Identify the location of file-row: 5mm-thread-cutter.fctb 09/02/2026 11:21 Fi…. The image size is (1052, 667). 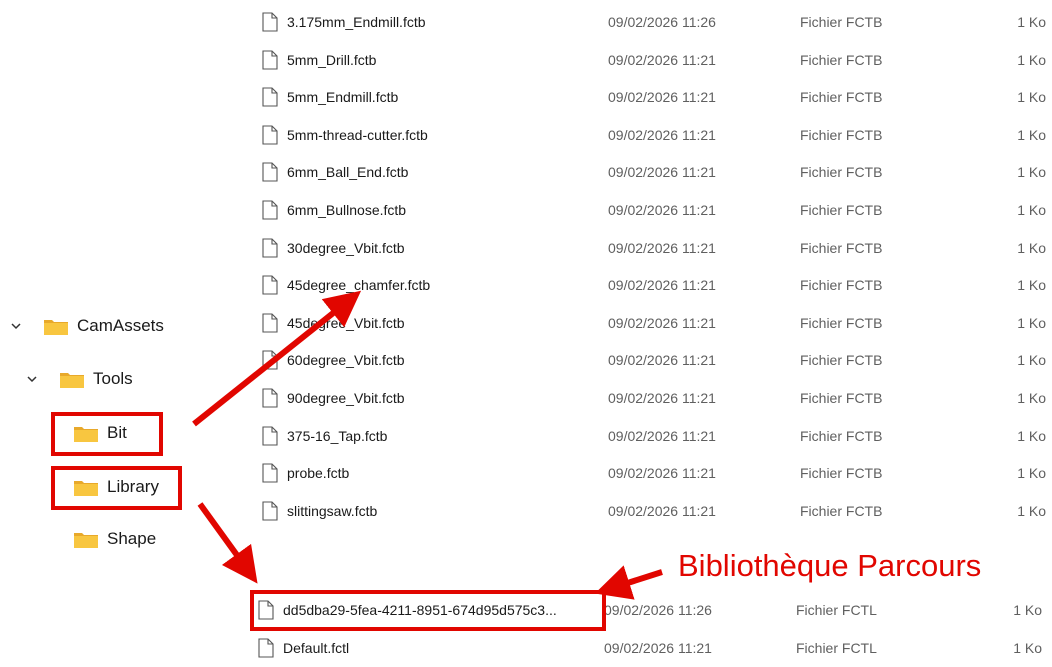
(657, 135).